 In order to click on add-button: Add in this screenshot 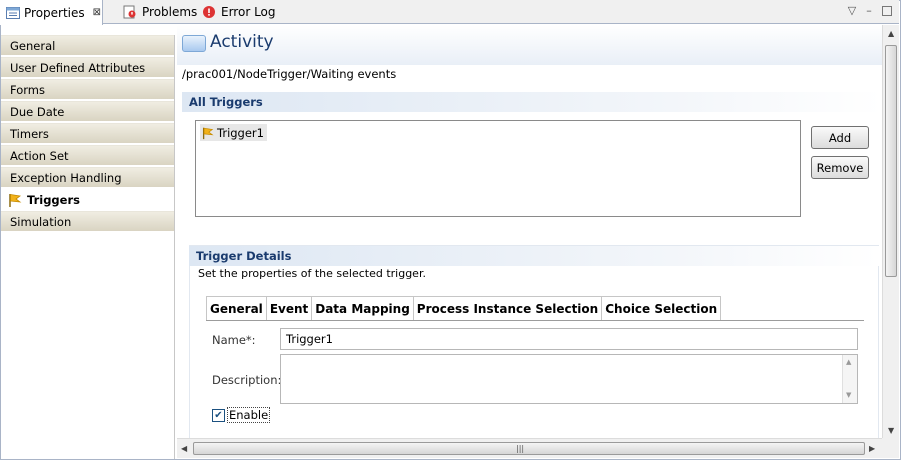, I will do `click(840, 137)`.